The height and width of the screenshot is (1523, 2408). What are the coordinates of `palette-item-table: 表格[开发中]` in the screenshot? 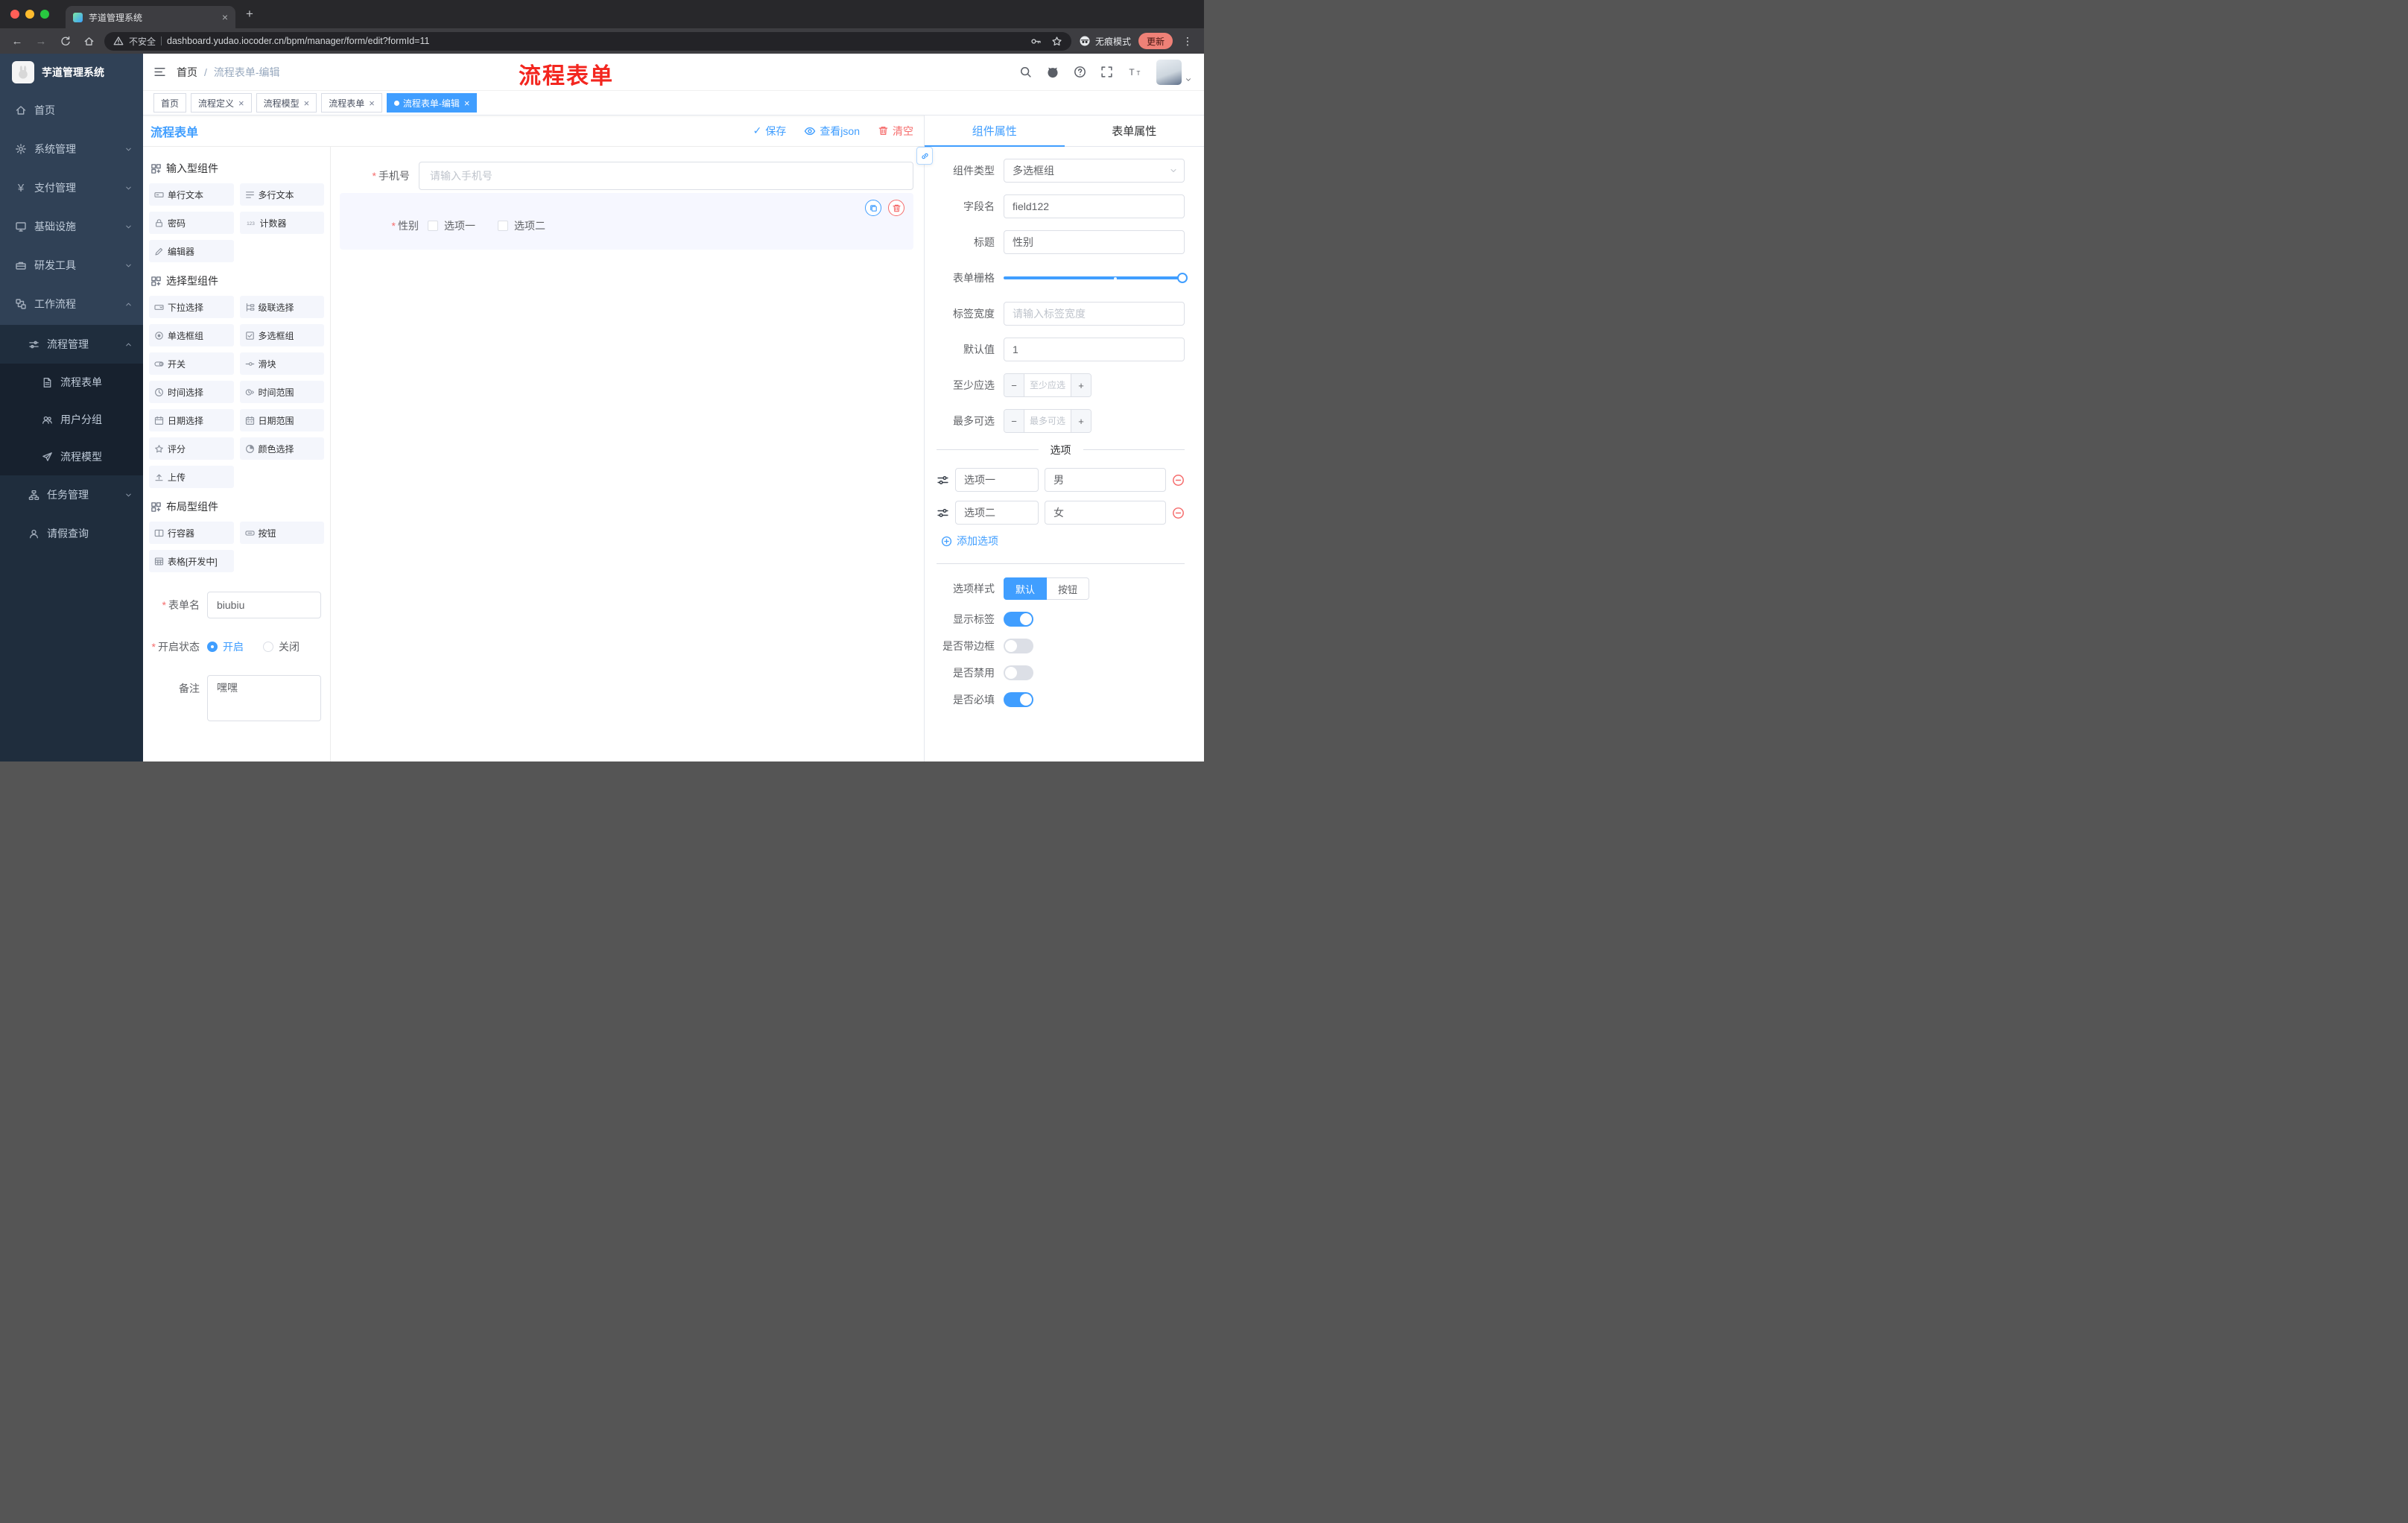 It's located at (191, 561).